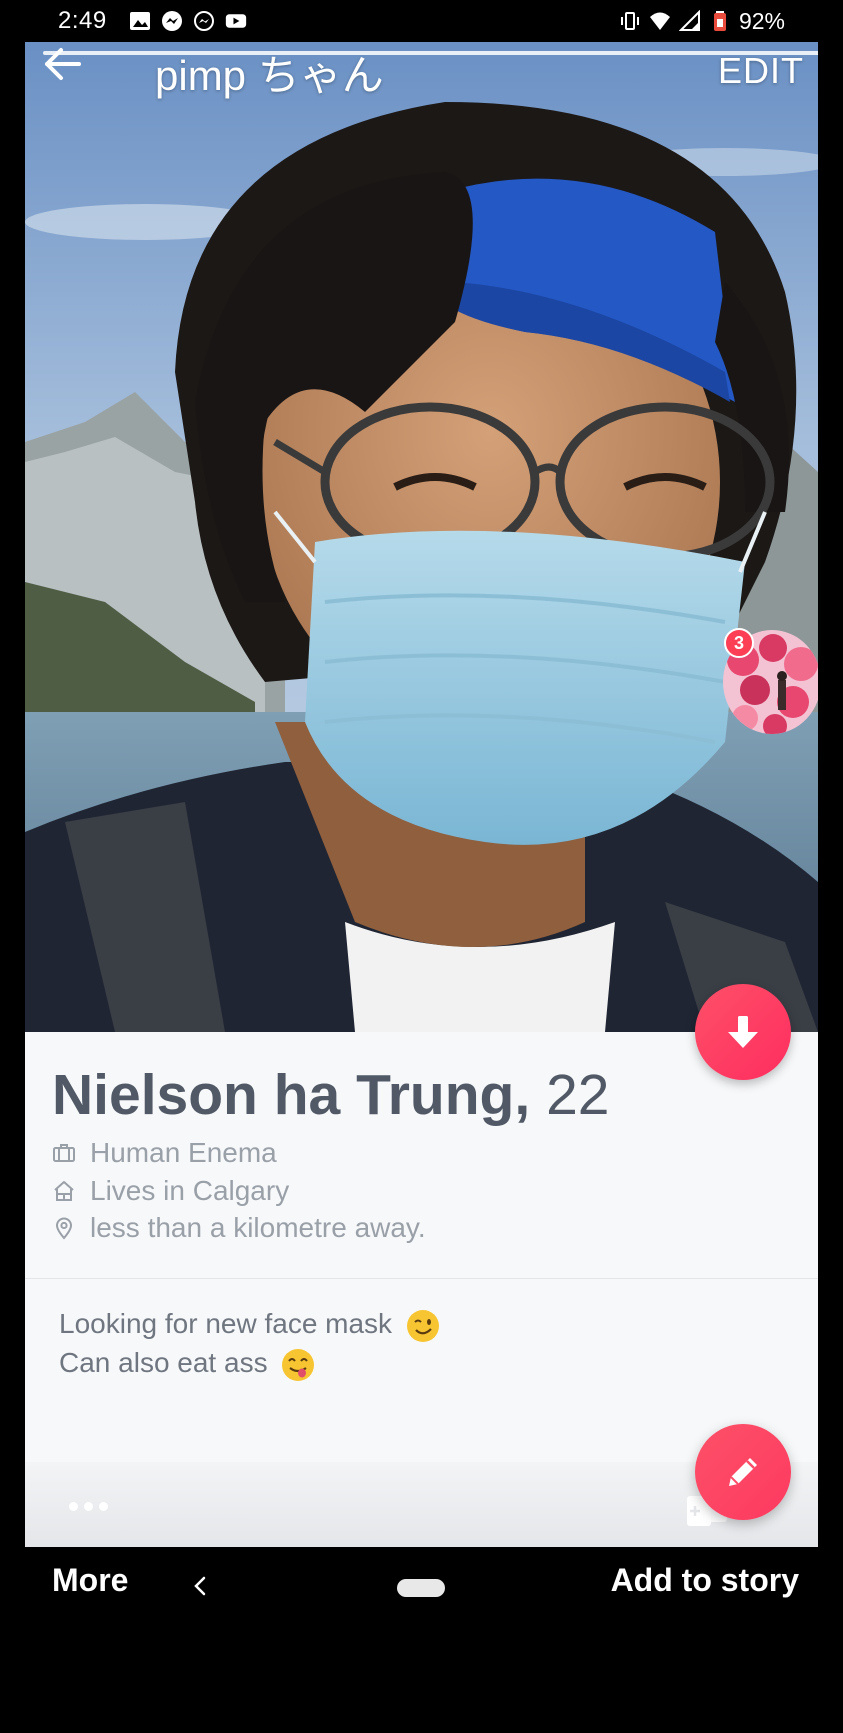  I want to click on distance-row: less than a kilometre away., so click(239, 1228).